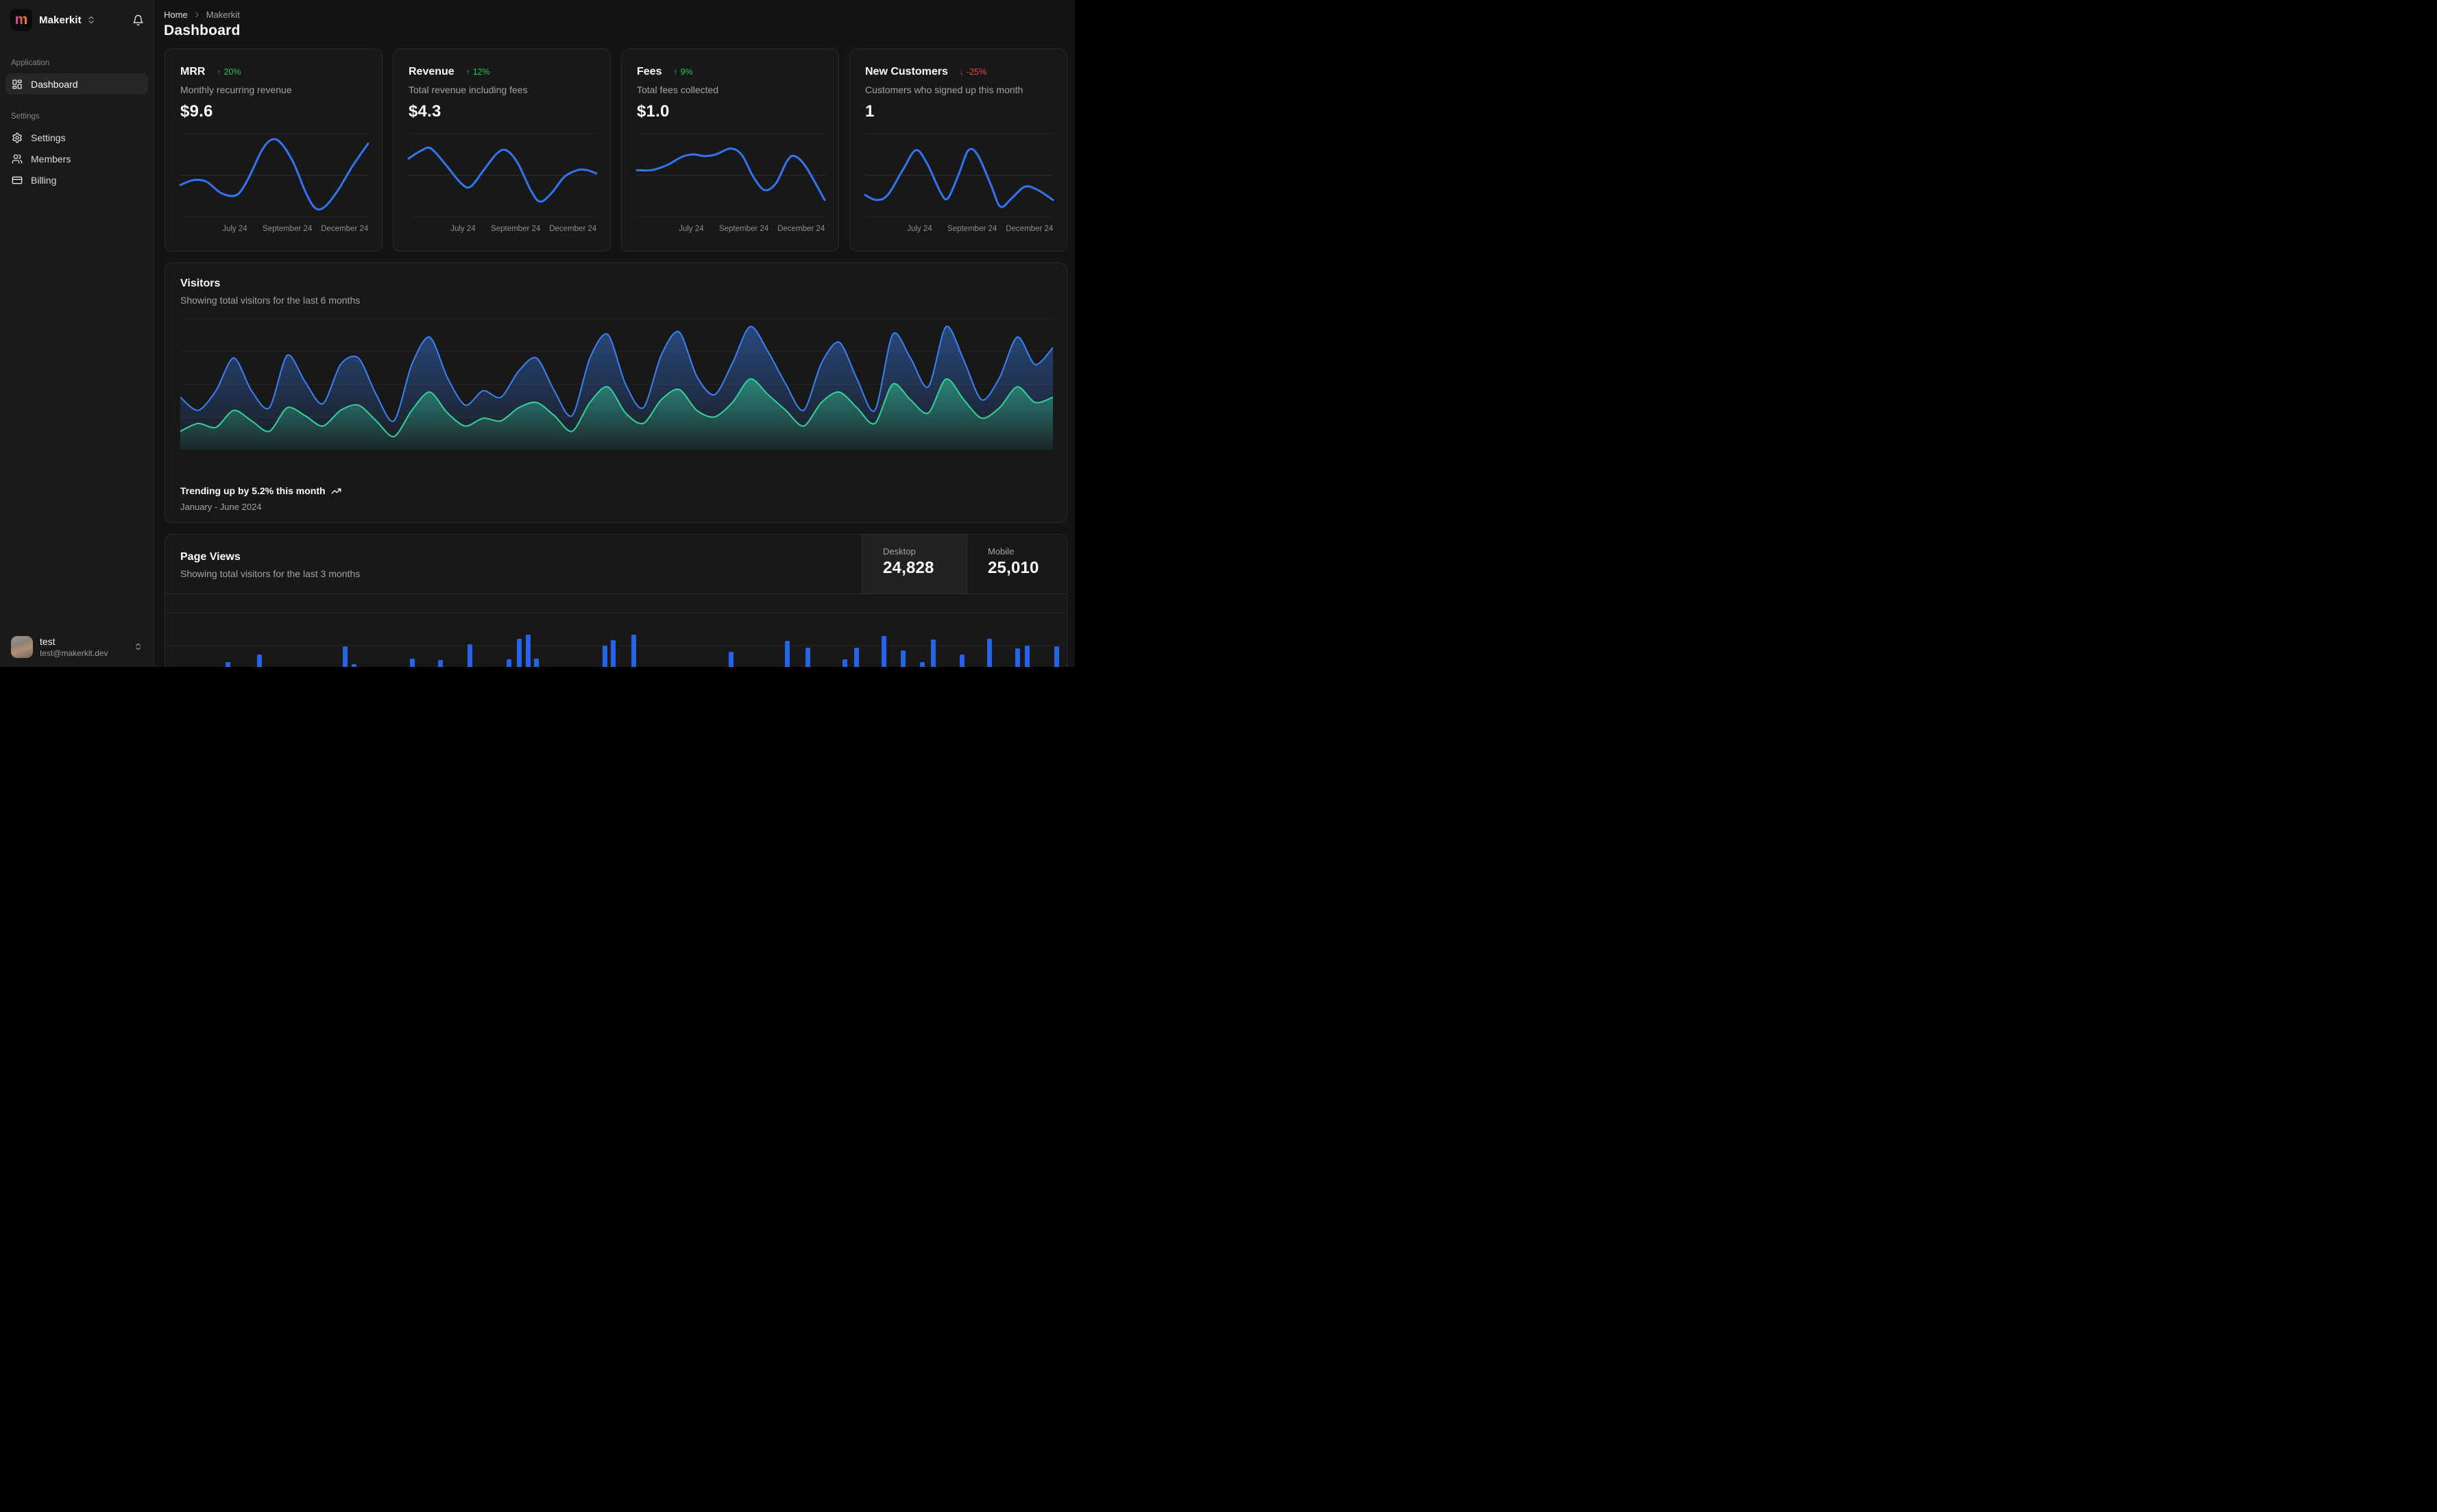  Describe the element at coordinates (76, 159) in the screenshot. I see `sidebar-item-members: Members` at that location.